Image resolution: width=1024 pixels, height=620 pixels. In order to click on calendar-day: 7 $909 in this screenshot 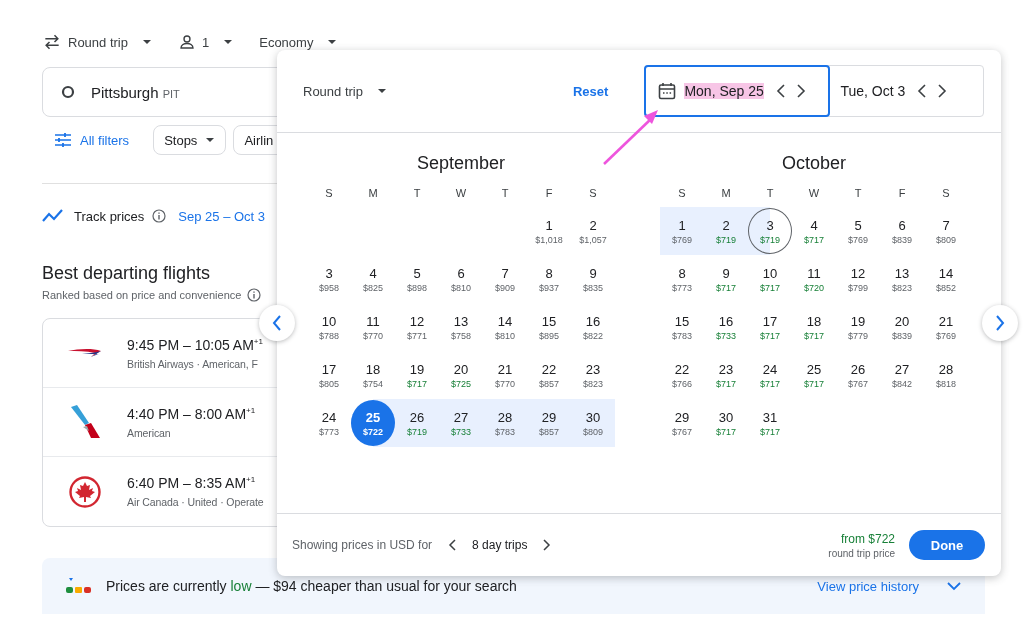, I will do `click(505, 279)`.